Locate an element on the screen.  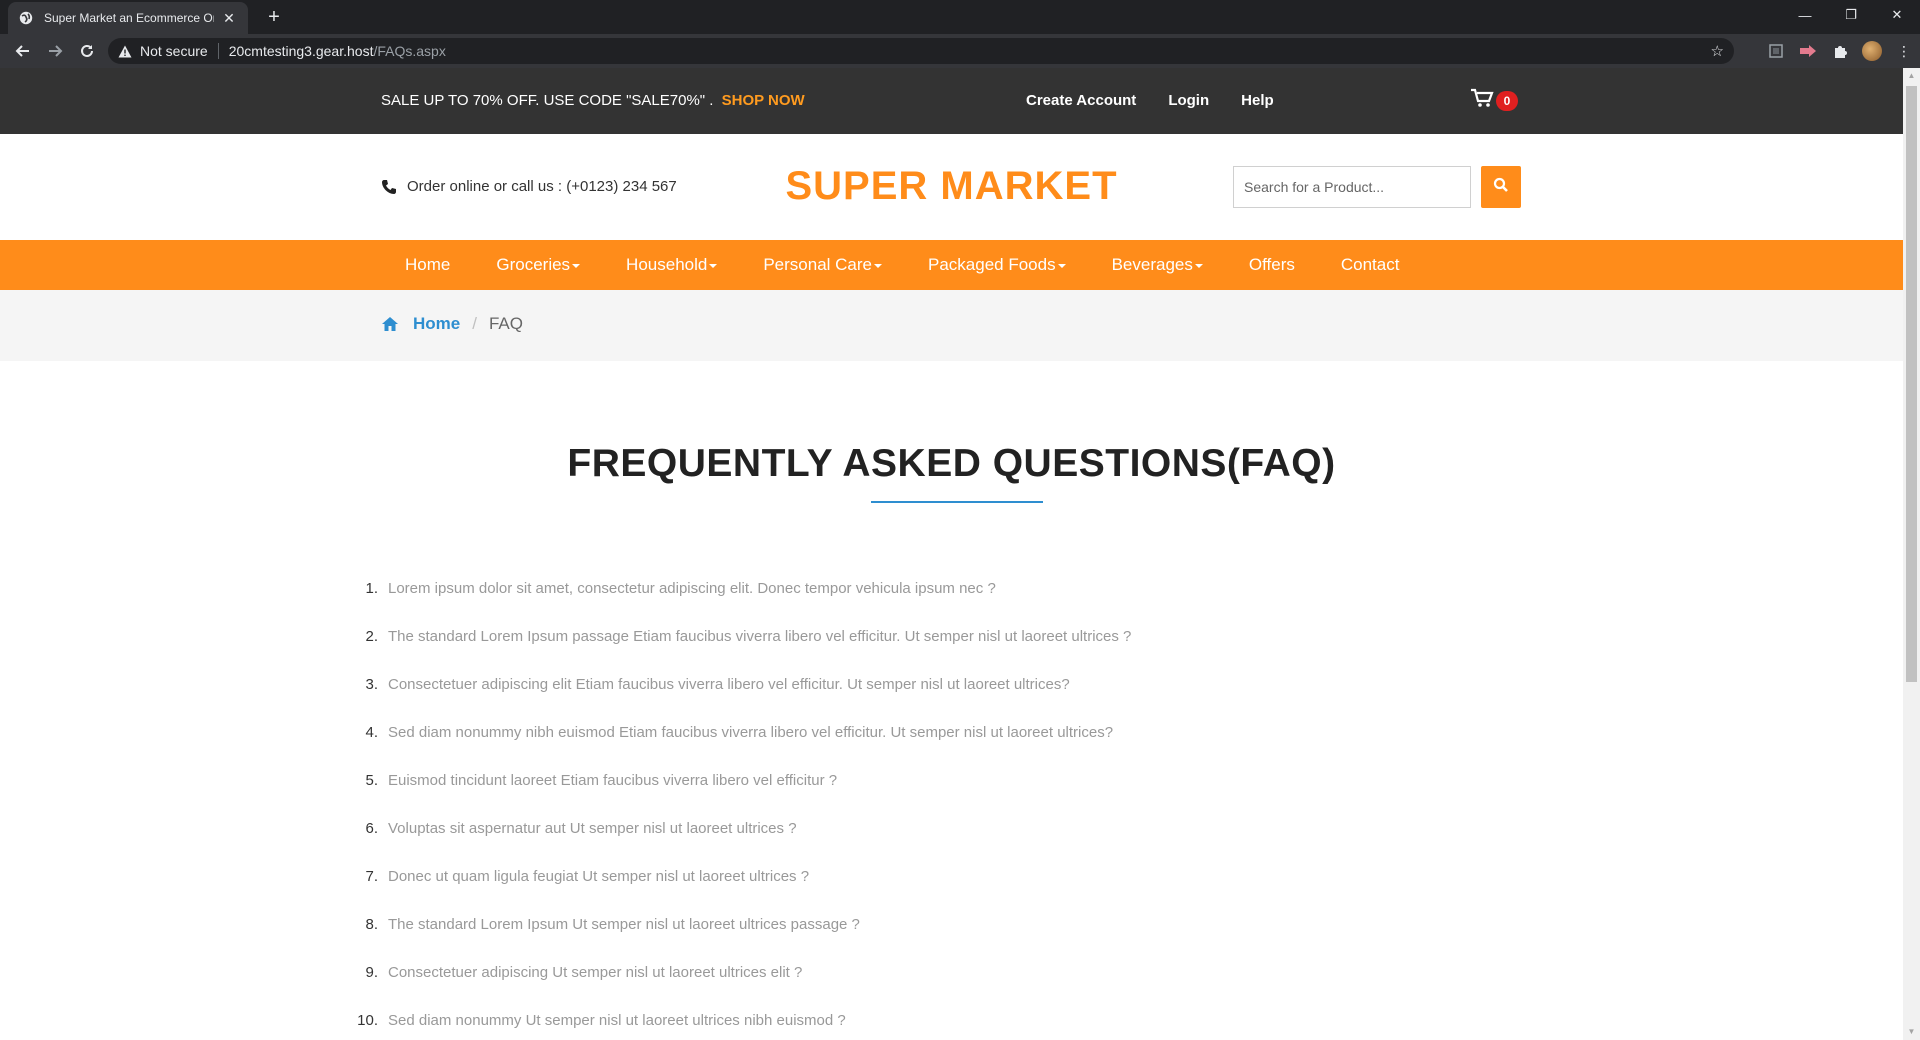
restore-icon: ❐ is located at coordinates (1851, 15).